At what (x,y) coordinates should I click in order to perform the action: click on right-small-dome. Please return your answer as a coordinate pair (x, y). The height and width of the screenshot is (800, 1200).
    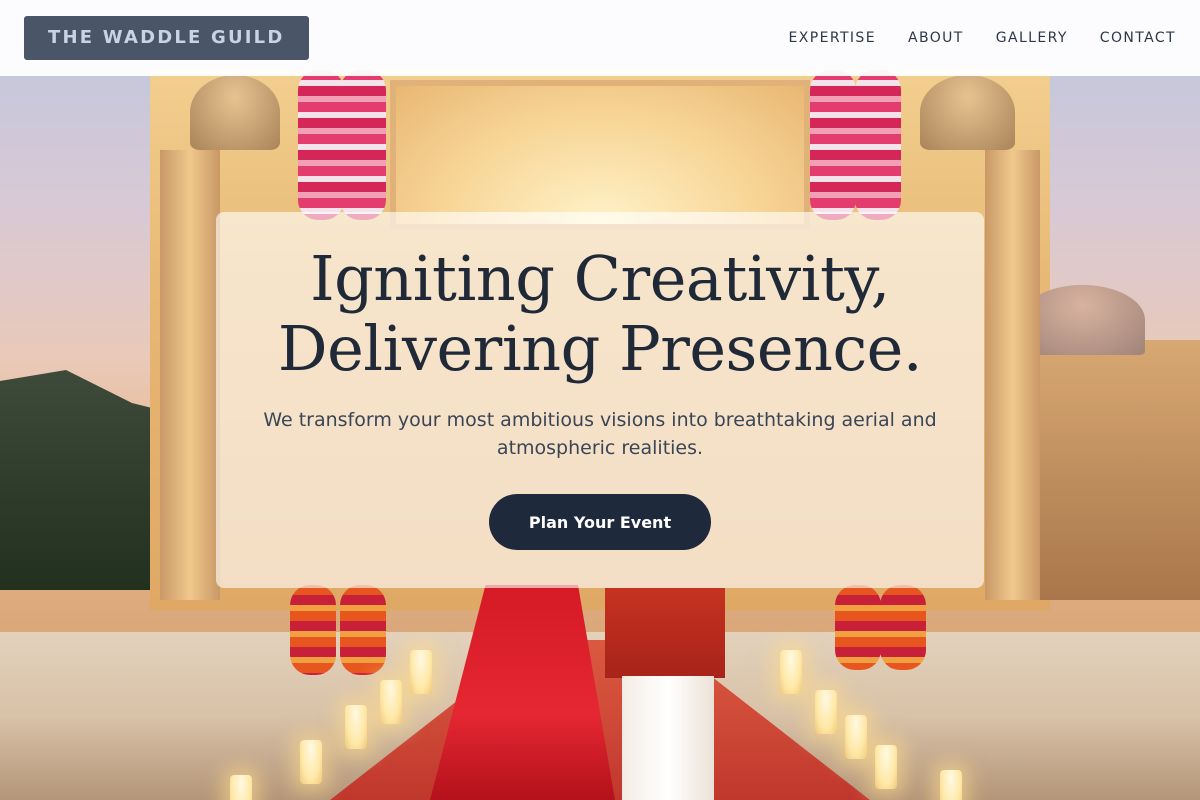
    Looking at the image, I should click on (967, 112).